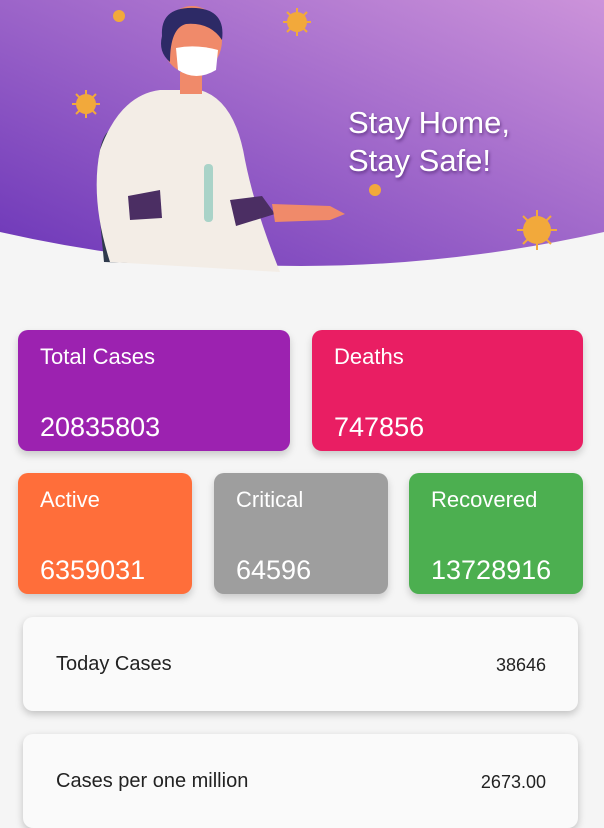 This screenshot has width=604, height=828. Describe the element at coordinates (520, 665) in the screenshot. I see `today-cases-value: 38646` at that location.